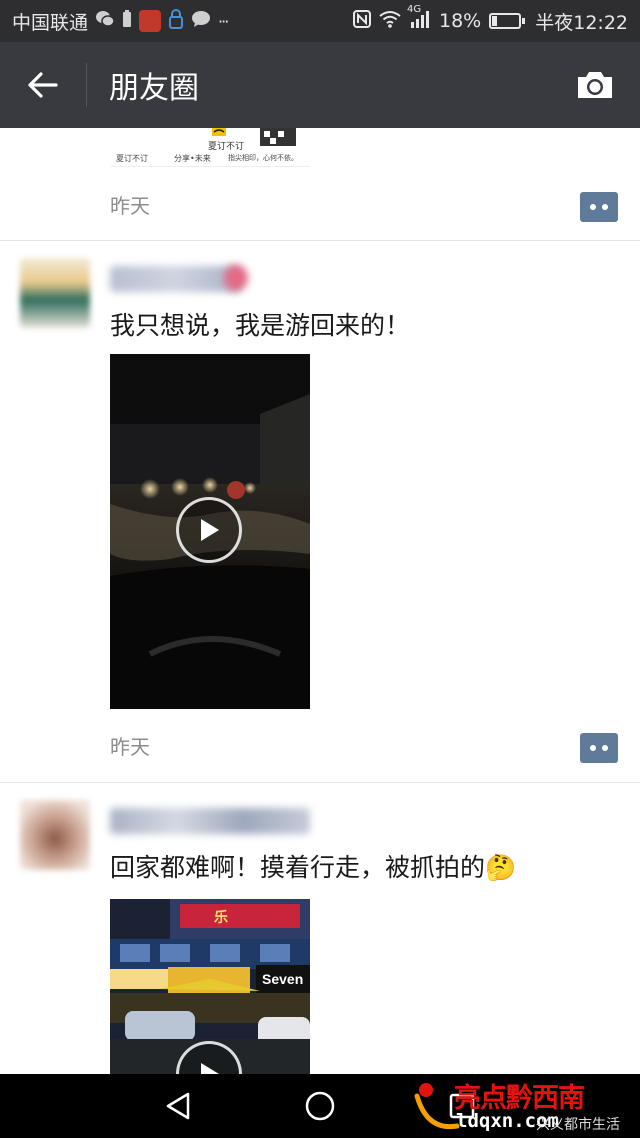  Describe the element at coordinates (154, 88) in the screenshot. I see `page-title: 朋友圈` at that location.